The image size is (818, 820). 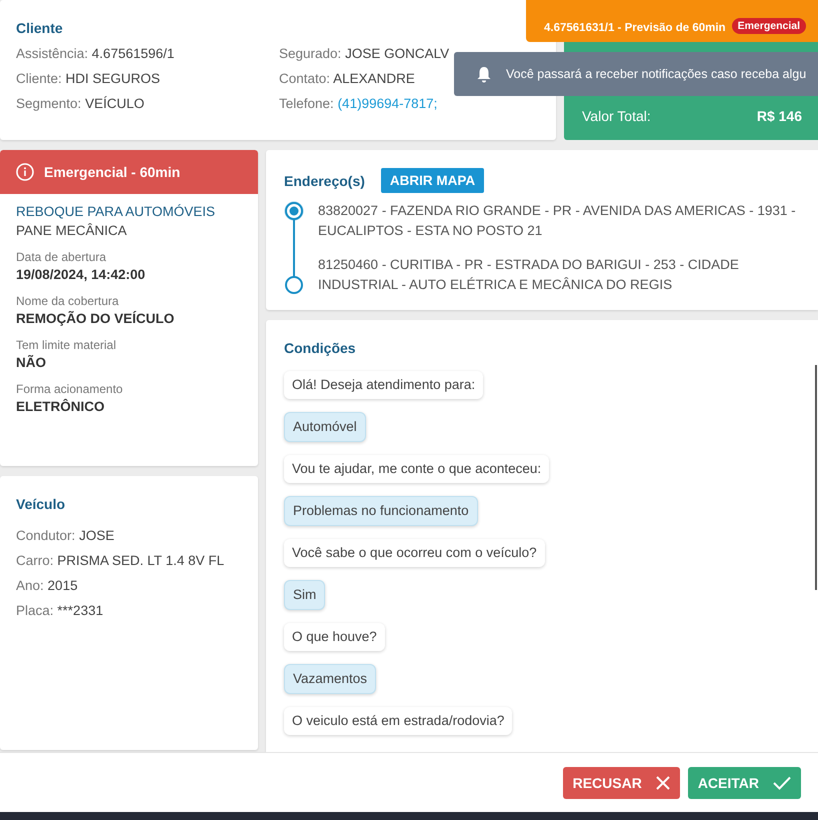 I want to click on close-icon, so click(x=663, y=783).